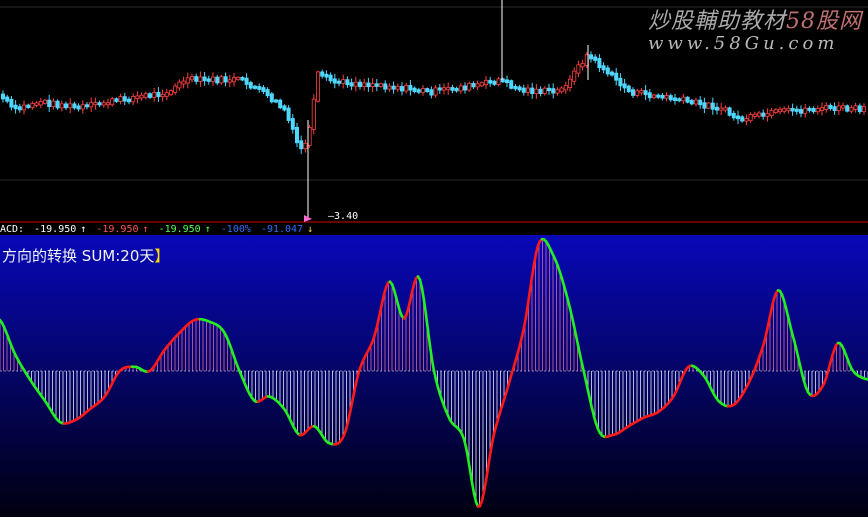 This screenshot has width=868, height=517. What do you see at coordinates (184, 229) in the screenshot?
I see `indicator-value-3: -19.950 ↑` at bounding box center [184, 229].